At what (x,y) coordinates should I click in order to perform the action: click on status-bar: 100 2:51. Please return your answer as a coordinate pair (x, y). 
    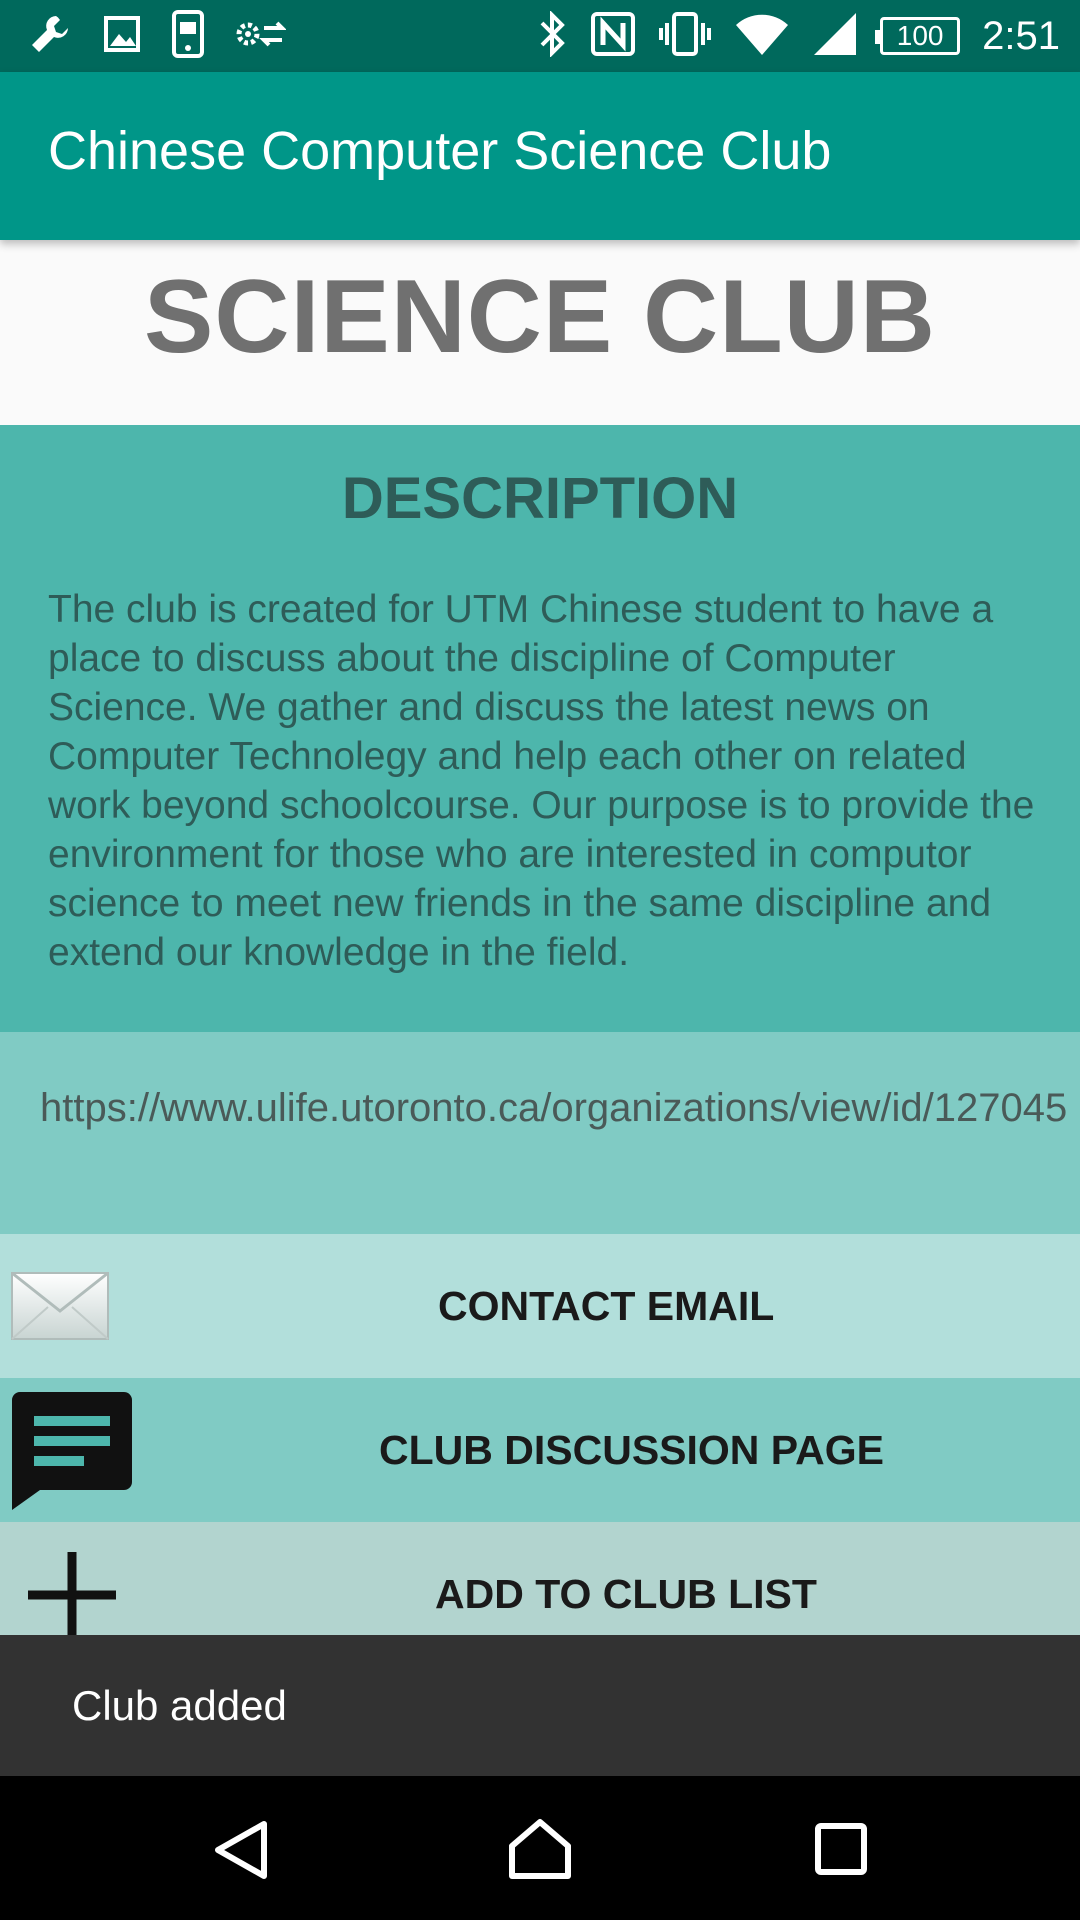
    Looking at the image, I should click on (540, 36).